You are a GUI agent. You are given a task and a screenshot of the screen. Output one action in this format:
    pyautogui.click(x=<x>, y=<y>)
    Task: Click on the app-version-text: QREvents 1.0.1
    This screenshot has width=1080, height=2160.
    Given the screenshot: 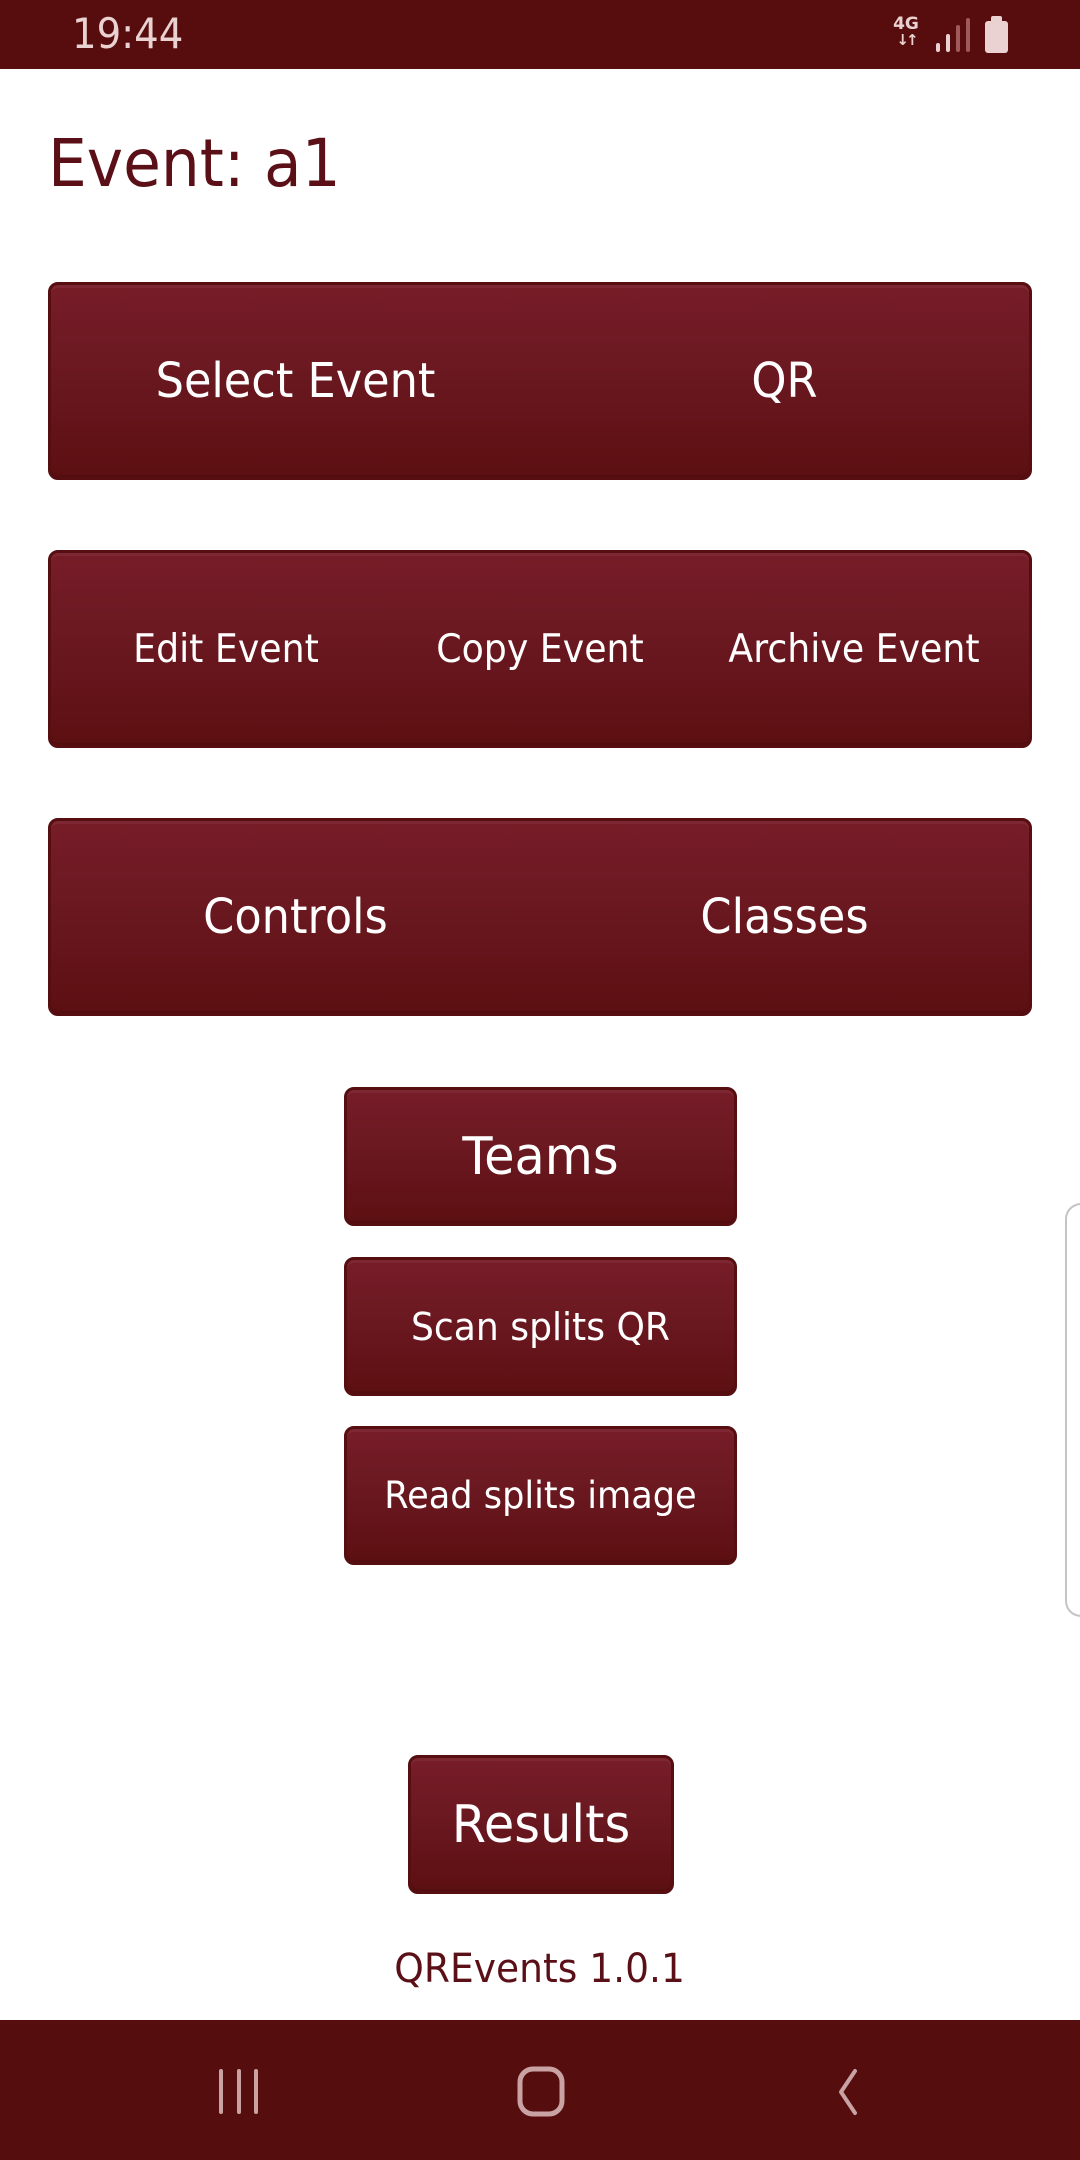 What is the action you would take?
    pyautogui.click(x=540, y=1969)
    